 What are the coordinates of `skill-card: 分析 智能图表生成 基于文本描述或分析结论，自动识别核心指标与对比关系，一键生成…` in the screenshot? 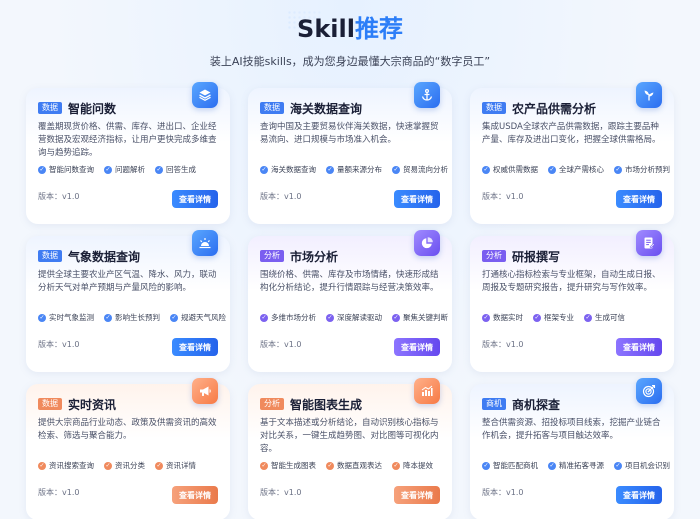 It's located at (350, 448).